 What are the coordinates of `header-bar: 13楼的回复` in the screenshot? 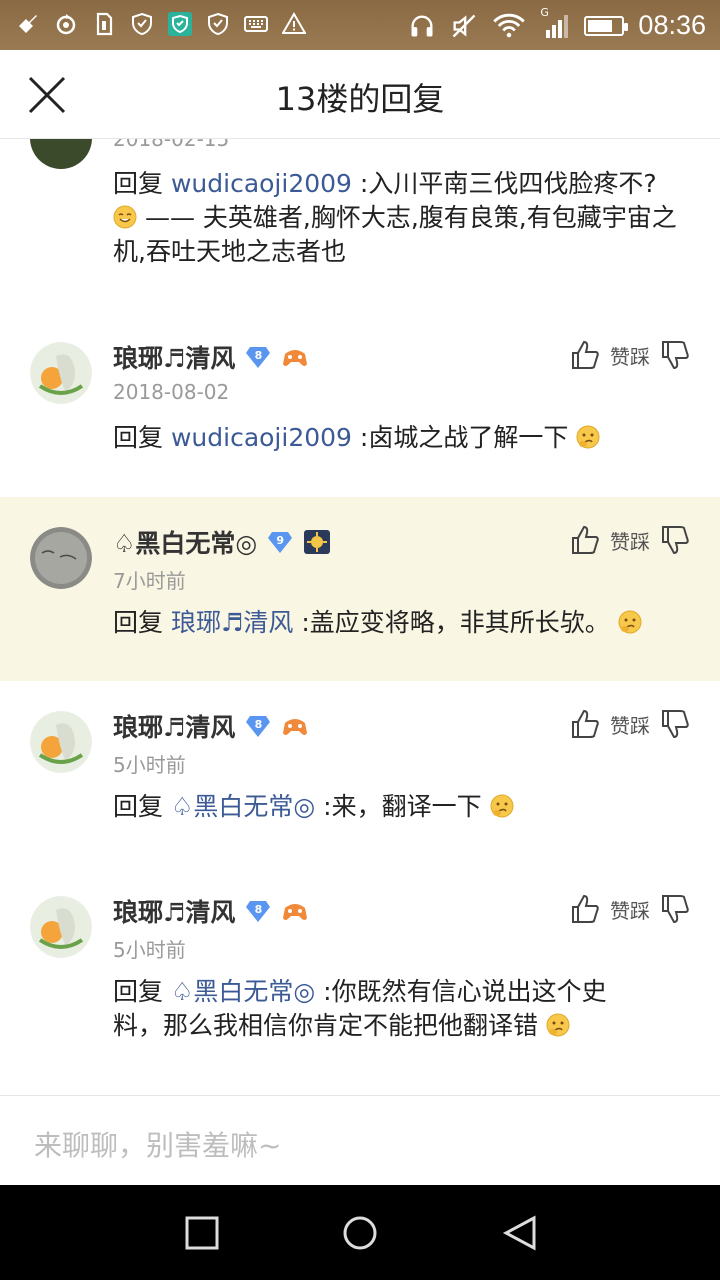 It's located at (360, 94).